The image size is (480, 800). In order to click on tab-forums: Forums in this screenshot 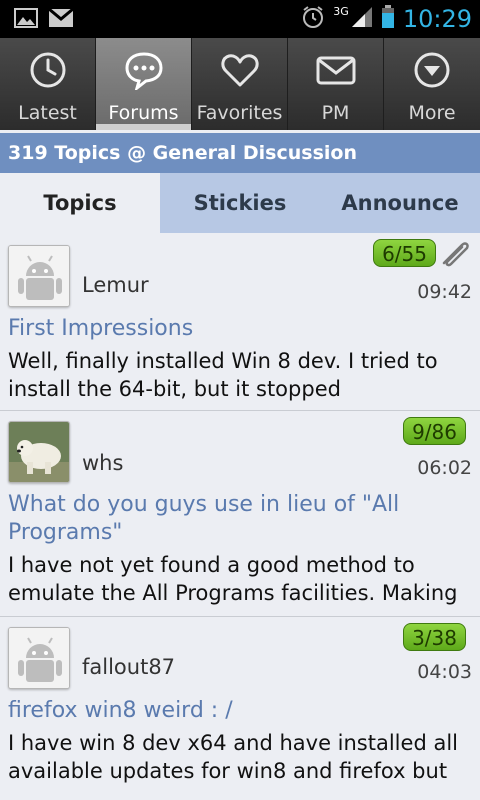, I will do `click(144, 84)`.